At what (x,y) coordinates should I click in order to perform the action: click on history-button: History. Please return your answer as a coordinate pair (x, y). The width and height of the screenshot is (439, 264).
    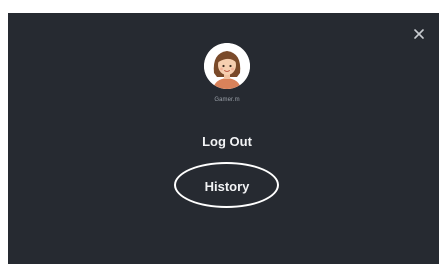
    Looking at the image, I should click on (227, 186).